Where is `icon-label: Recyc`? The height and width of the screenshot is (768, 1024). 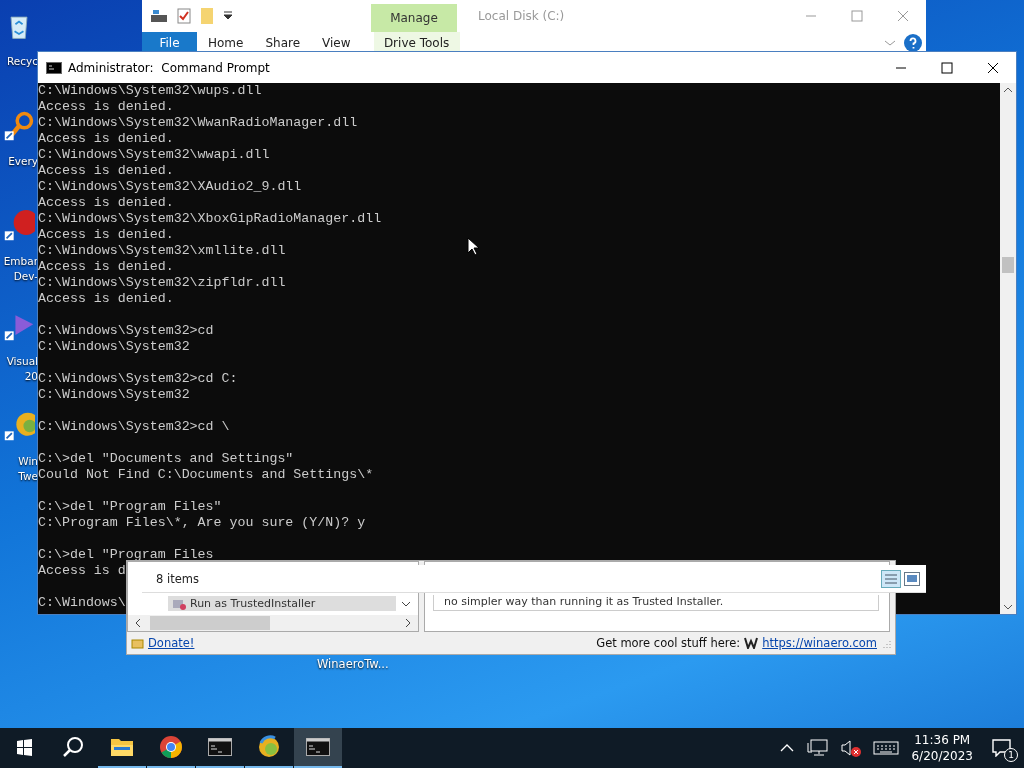 icon-label: Recyc is located at coordinates (22, 61).